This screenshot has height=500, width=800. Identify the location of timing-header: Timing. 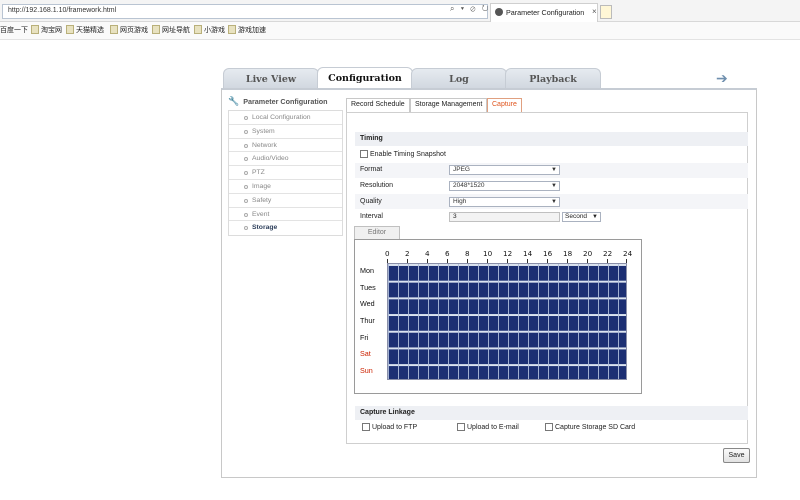
(551, 139).